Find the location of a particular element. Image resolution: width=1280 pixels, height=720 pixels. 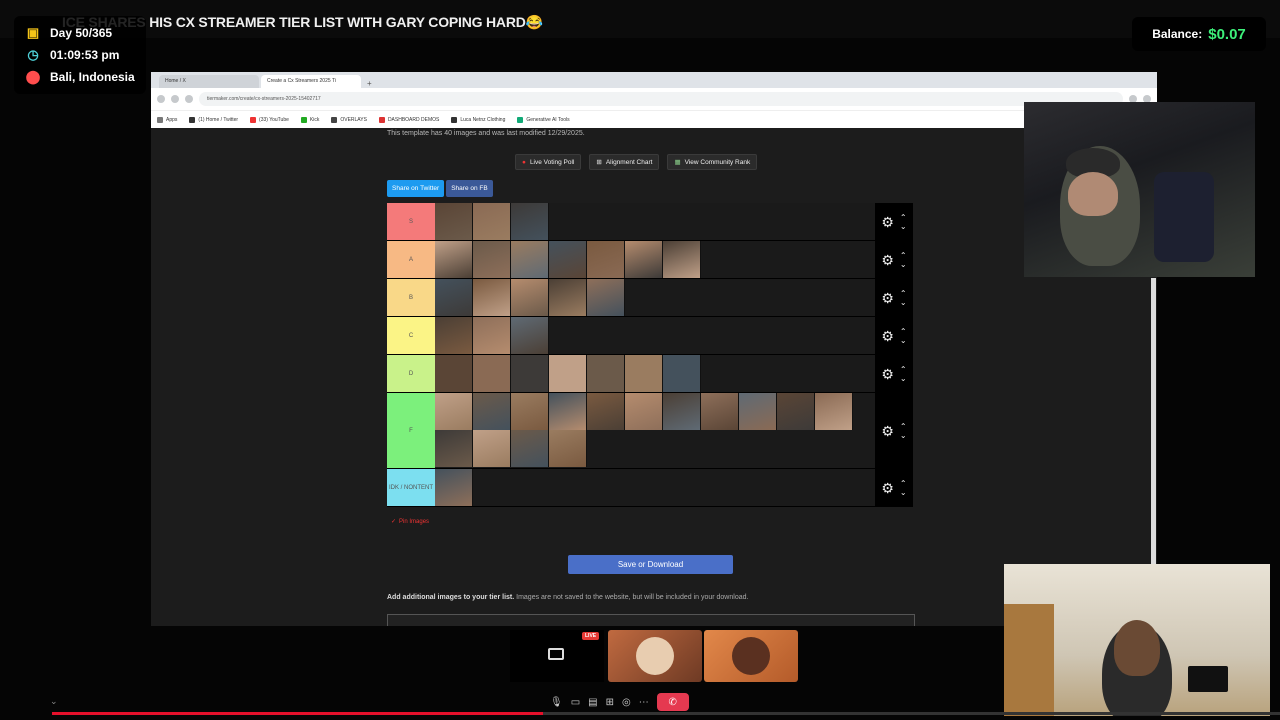

browser-tab-x: Home / X is located at coordinates (209, 81).